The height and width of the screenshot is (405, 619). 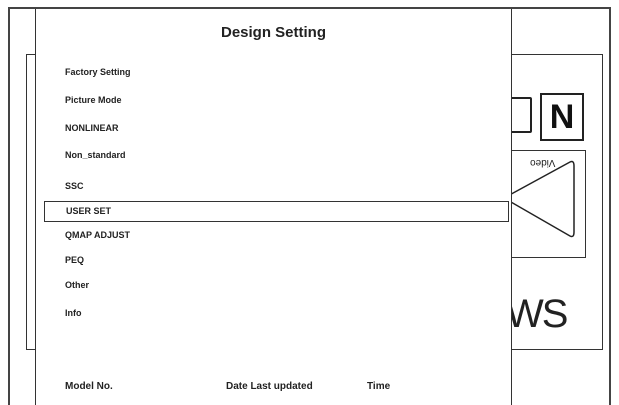 I want to click on menu-item-info: Info, so click(x=73, y=313).